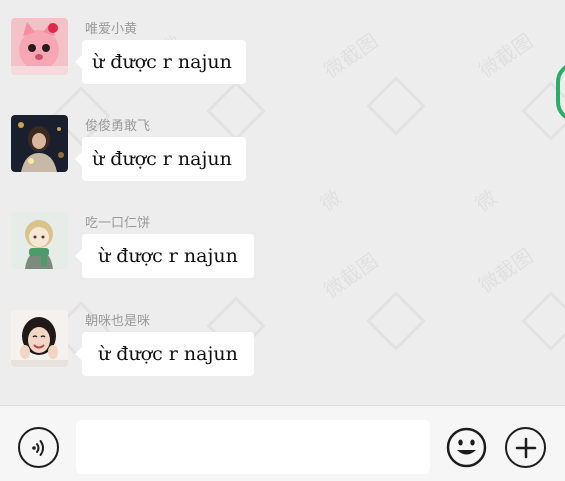 This screenshot has width=565, height=481. What do you see at coordinates (118, 223) in the screenshot?
I see `sender-name: 吃一口仁饼` at bounding box center [118, 223].